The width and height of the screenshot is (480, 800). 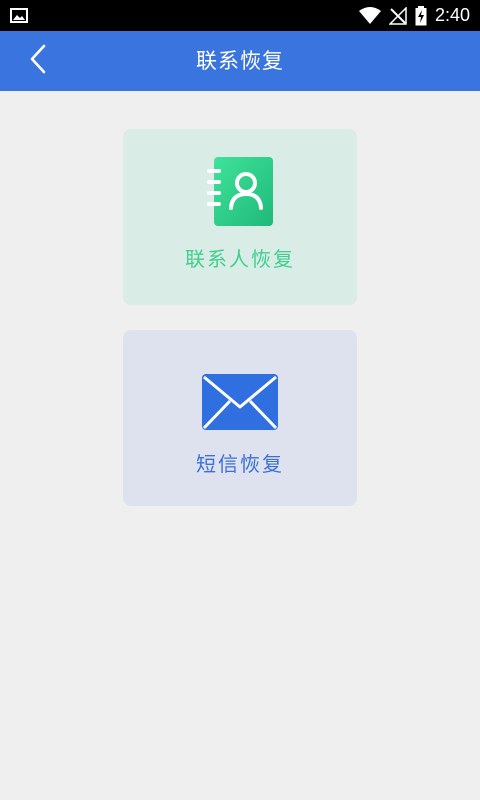 I want to click on sms-restore-card: 短信恢复, so click(x=240, y=418).